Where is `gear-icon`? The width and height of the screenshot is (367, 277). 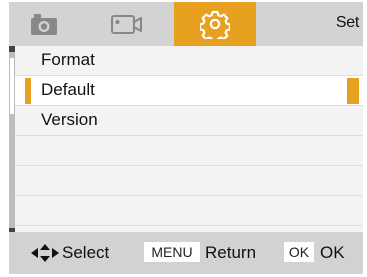
gear-icon is located at coordinates (215, 24).